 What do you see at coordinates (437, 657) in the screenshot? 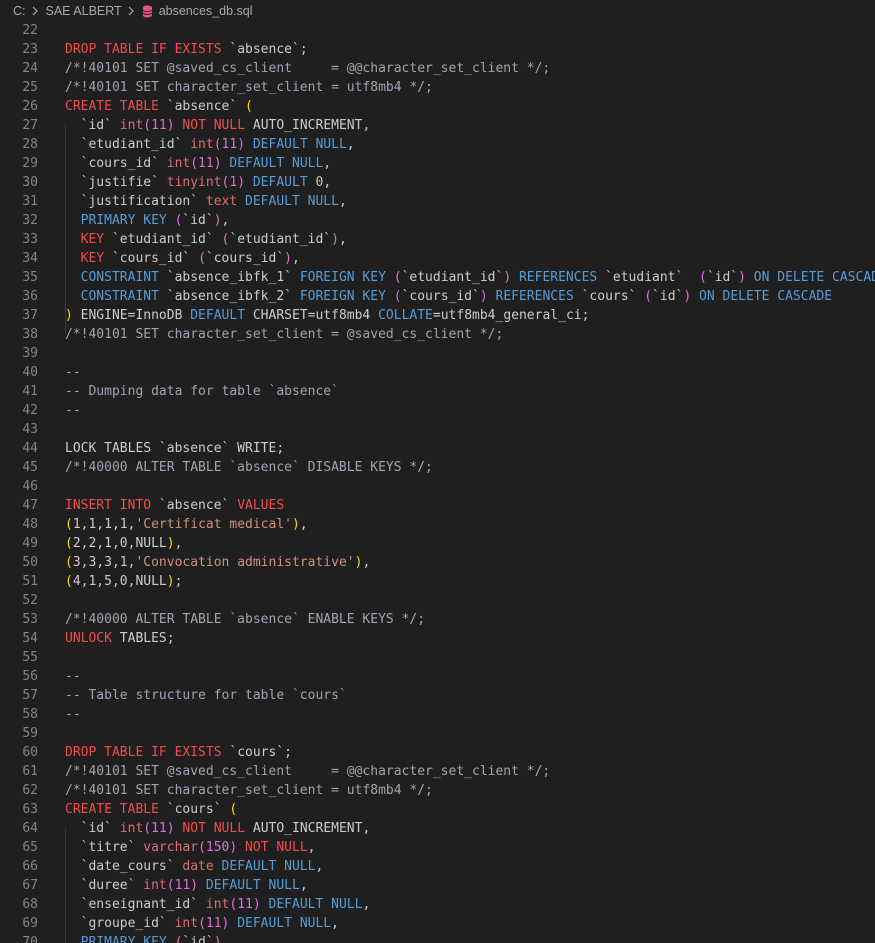
I see `code-line: 55` at bounding box center [437, 657].